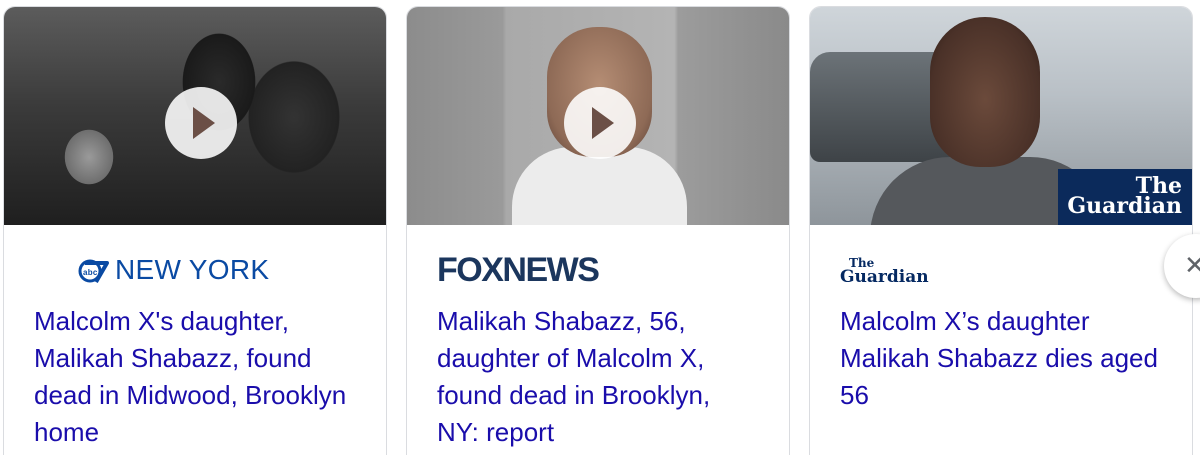  What do you see at coordinates (985, 92) in the screenshot?
I see `thumbnail-face` at bounding box center [985, 92].